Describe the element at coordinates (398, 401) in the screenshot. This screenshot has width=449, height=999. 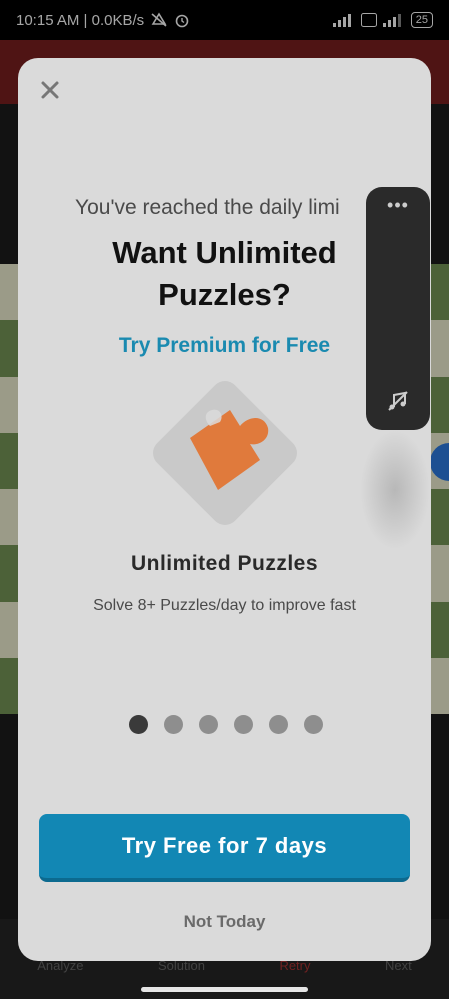
I see `music-off-icon` at that location.